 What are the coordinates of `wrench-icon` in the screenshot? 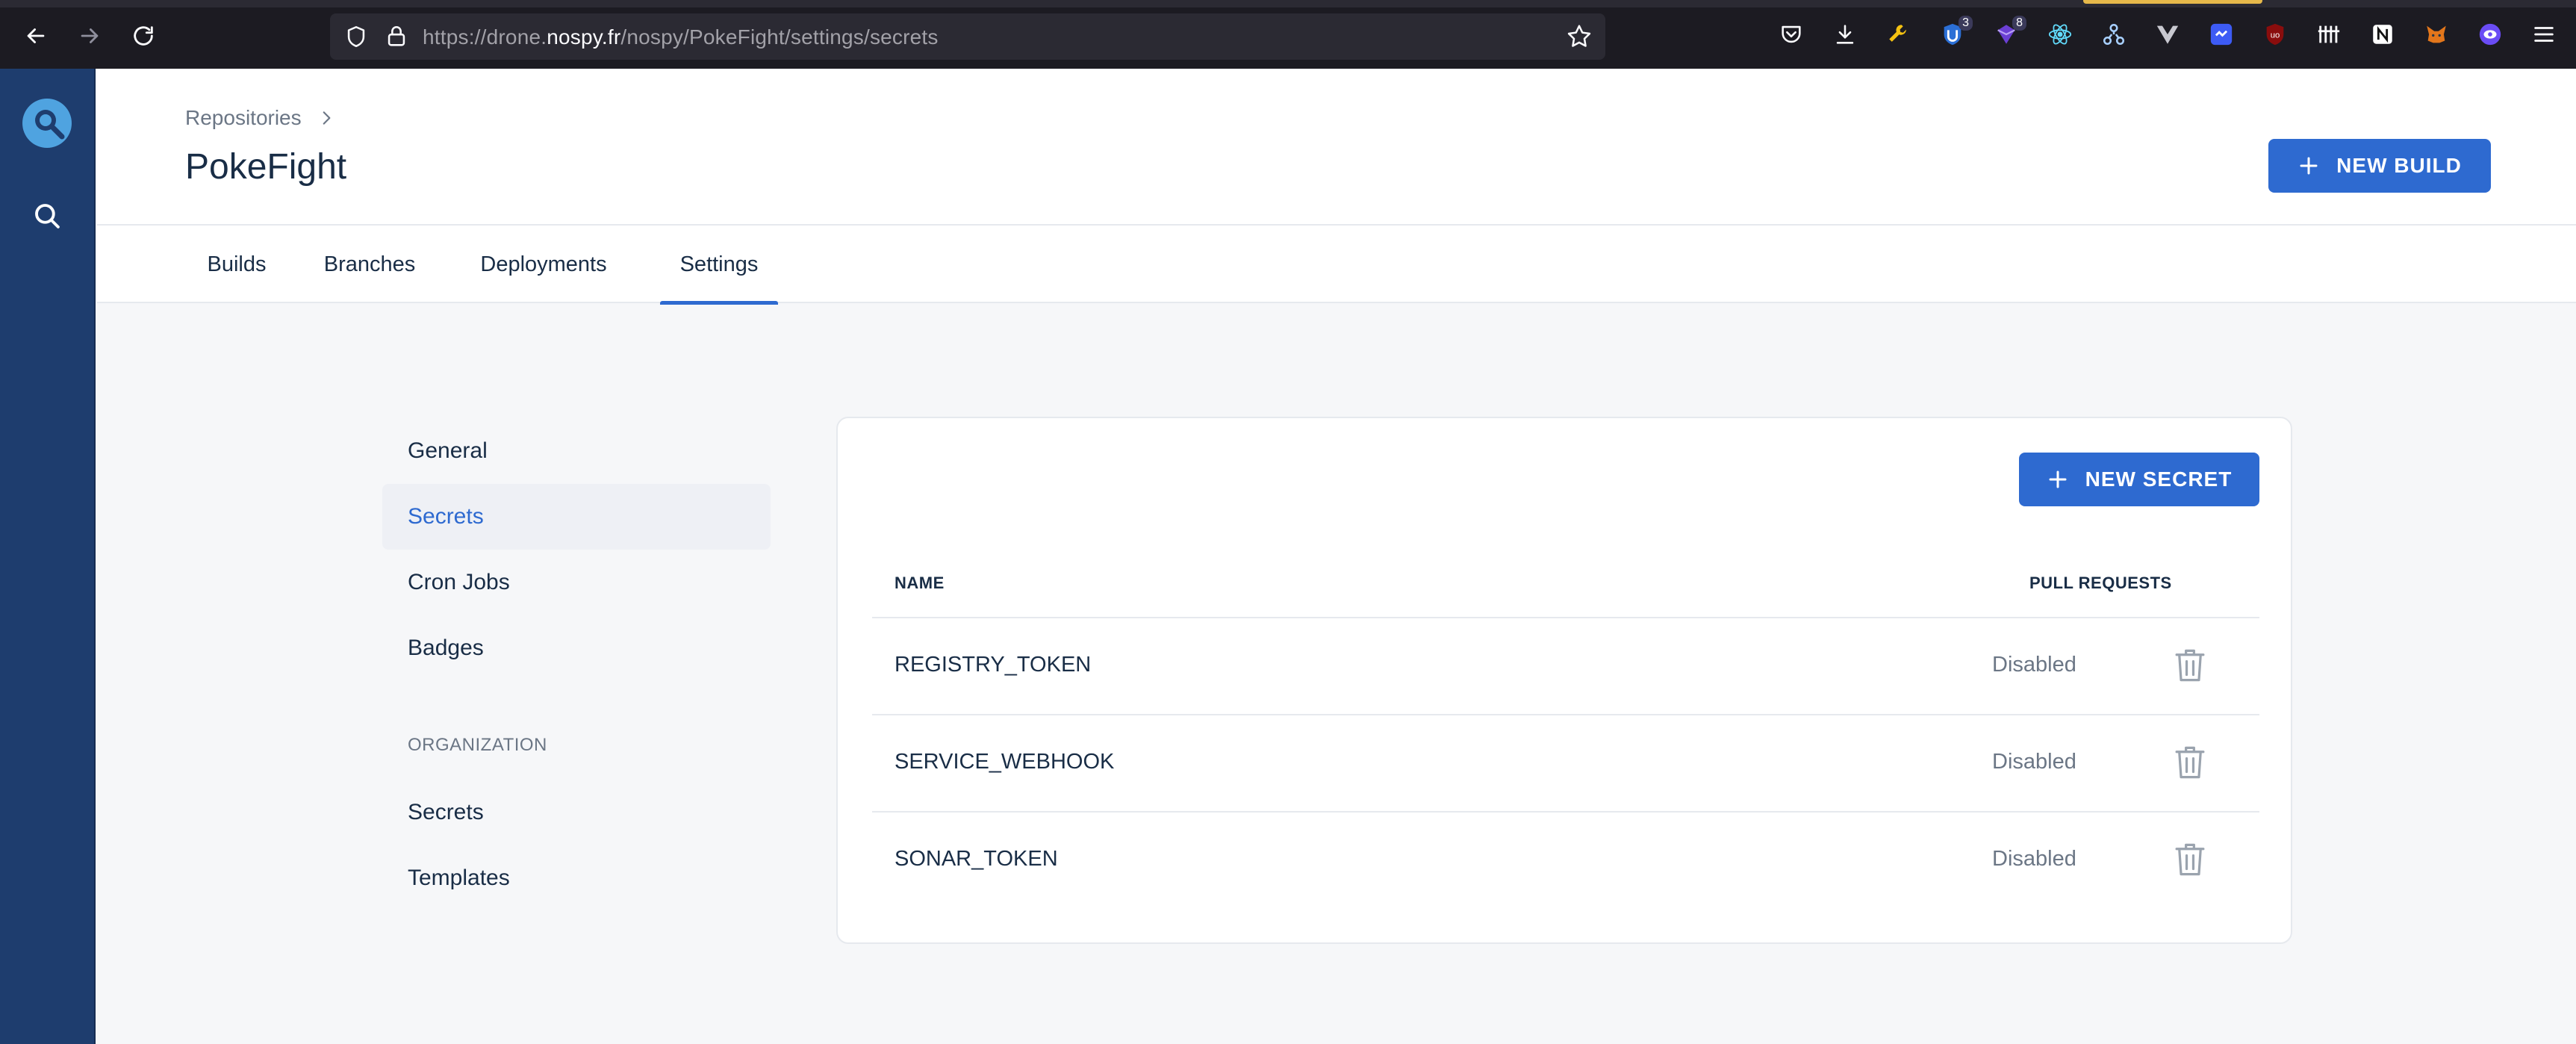 It's located at (1897, 33).